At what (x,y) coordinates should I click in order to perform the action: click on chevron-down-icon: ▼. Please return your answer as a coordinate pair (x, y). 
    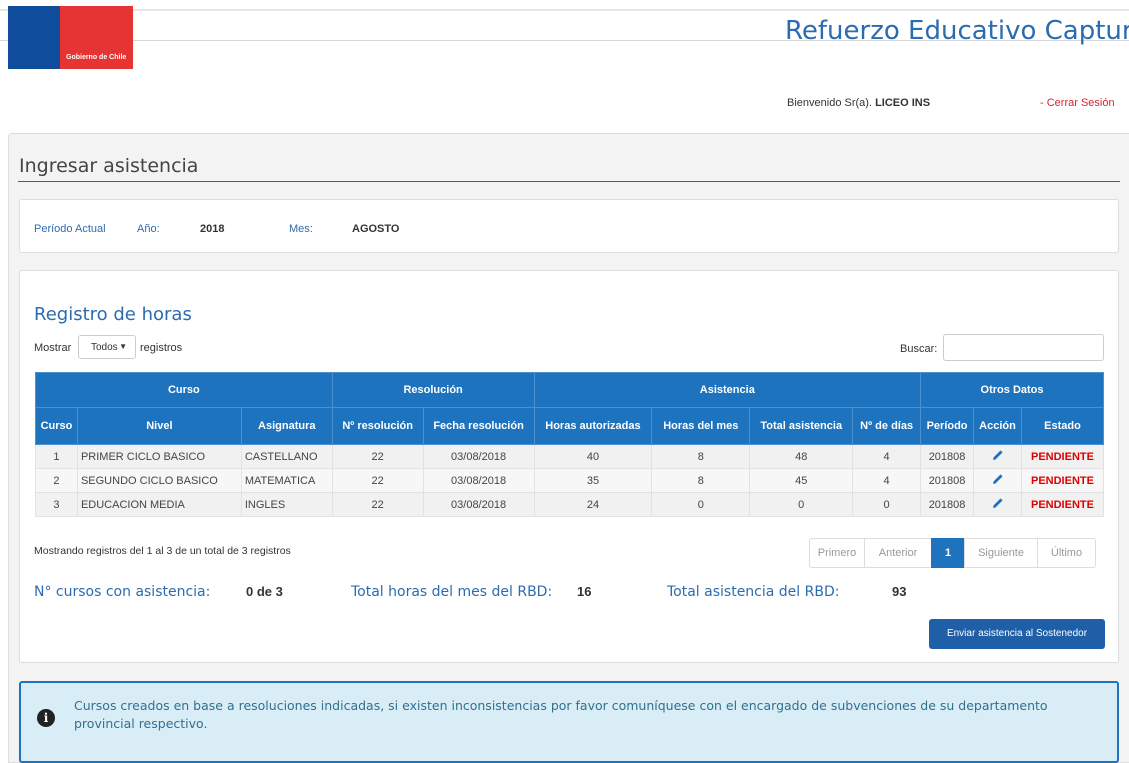
    Looking at the image, I should click on (123, 346).